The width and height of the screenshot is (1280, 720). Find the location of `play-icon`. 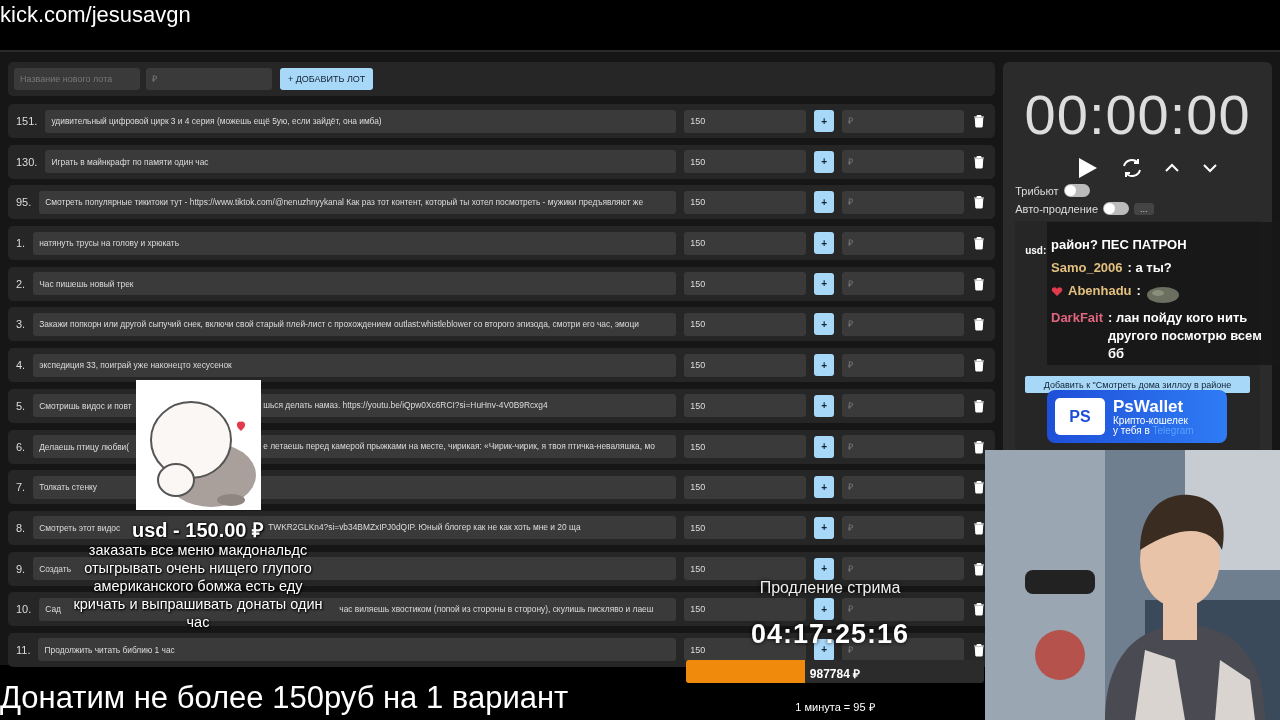

play-icon is located at coordinates (1088, 168).